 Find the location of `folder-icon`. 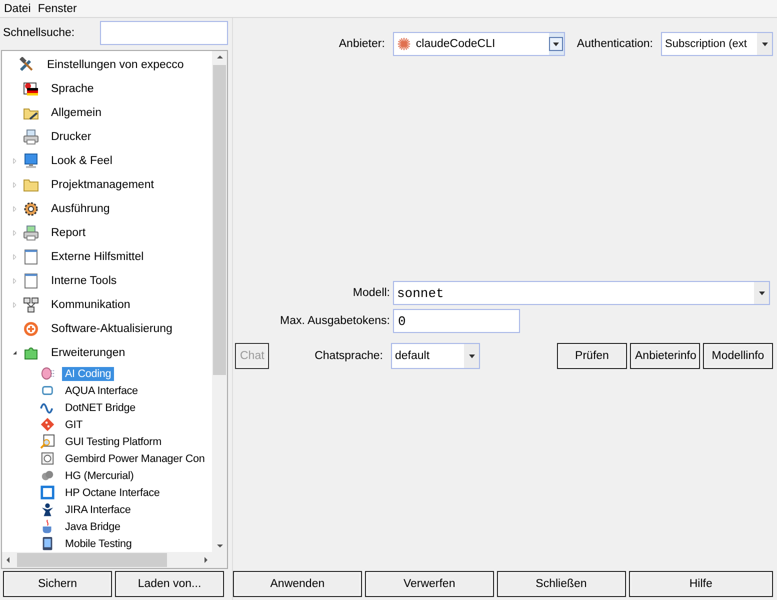

folder-icon is located at coordinates (31, 185).